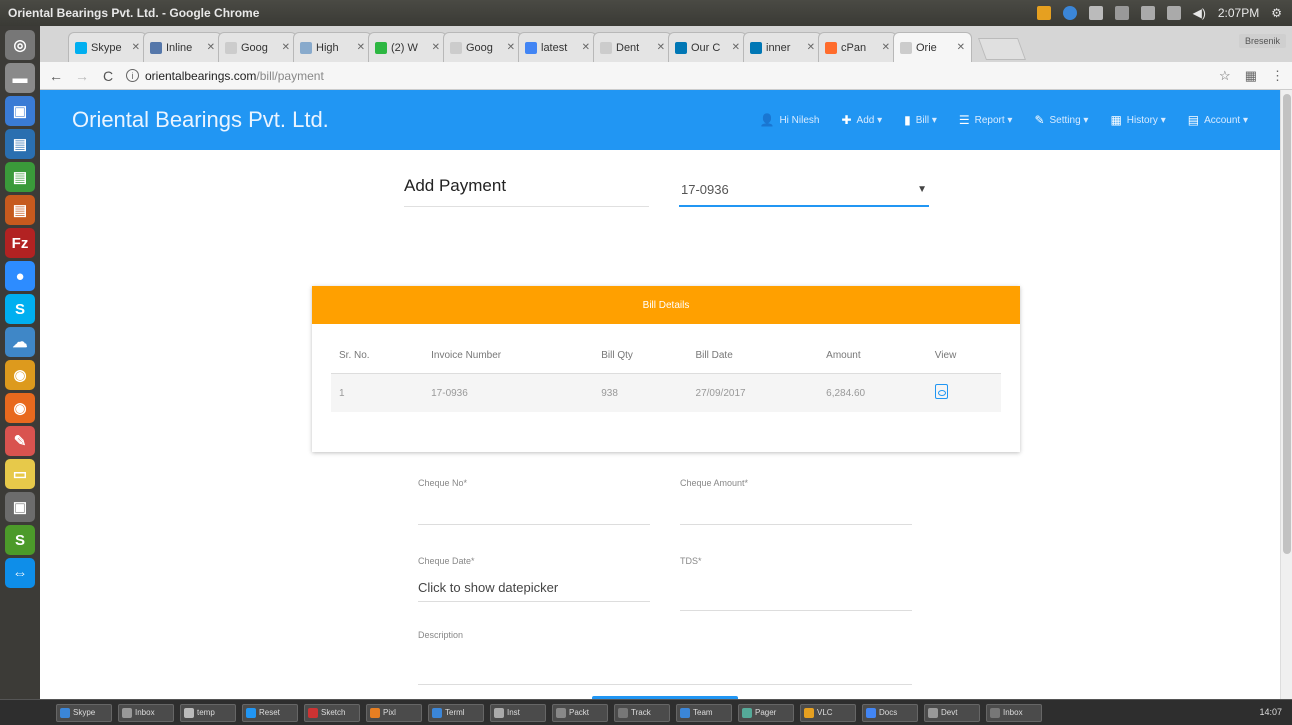 Image resolution: width=1292 pixels, height=725 pixels. What do you see at coordinates (580, 712) in the screenshot?
I see `taskbar-item: Packt` at bounding box center [580, 712].